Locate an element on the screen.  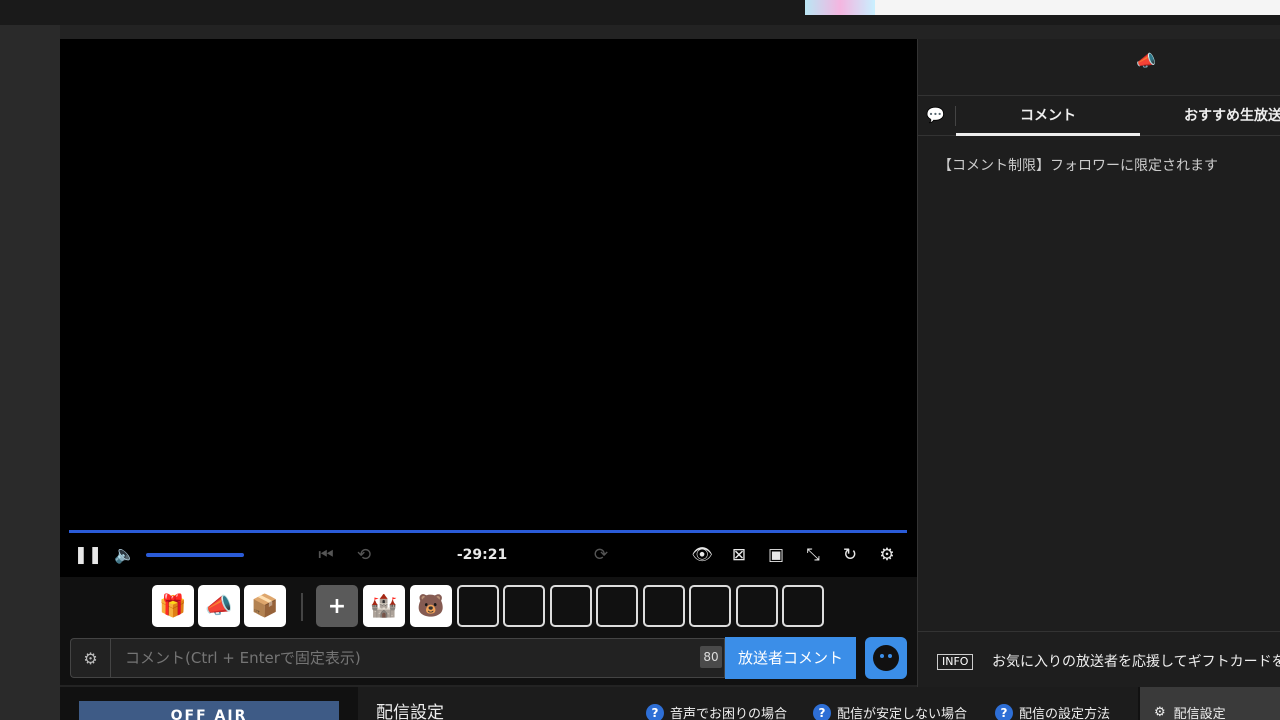
info-badge: INFO is located at coordinates (955, 662).